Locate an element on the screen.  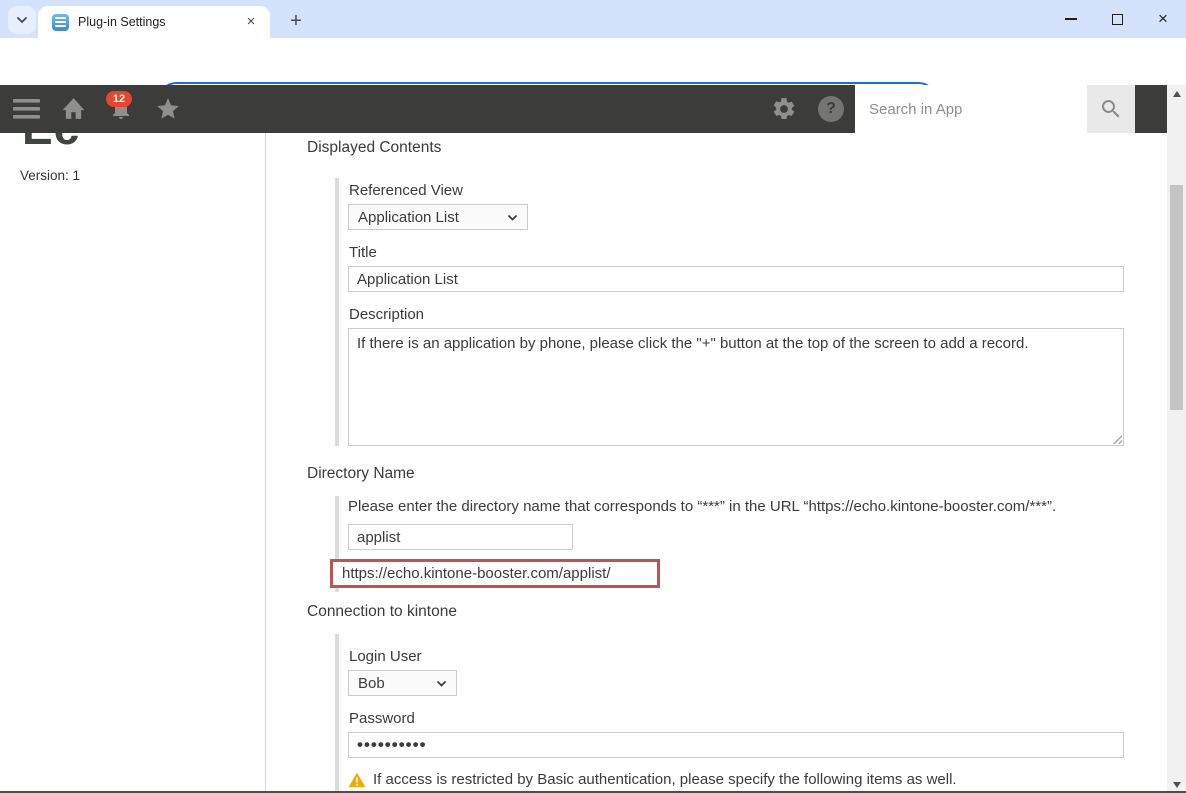
window-close-button: × is located at coordinates (1163, 19).